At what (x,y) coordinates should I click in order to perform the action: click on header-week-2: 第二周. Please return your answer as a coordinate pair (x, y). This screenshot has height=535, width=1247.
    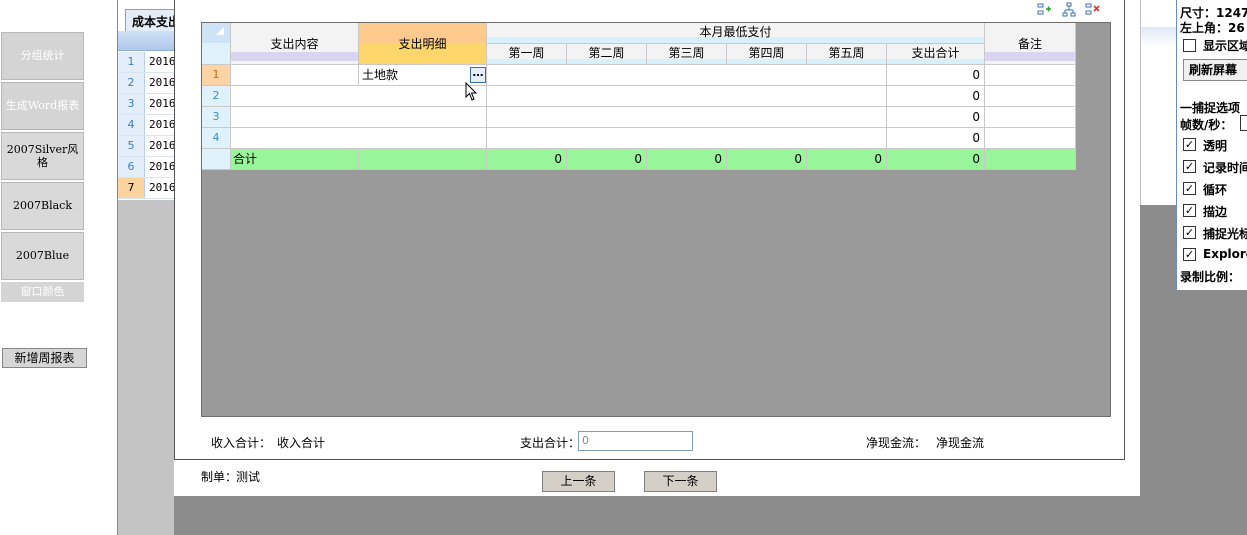
    Looking at the image, I should click on (607, 54).